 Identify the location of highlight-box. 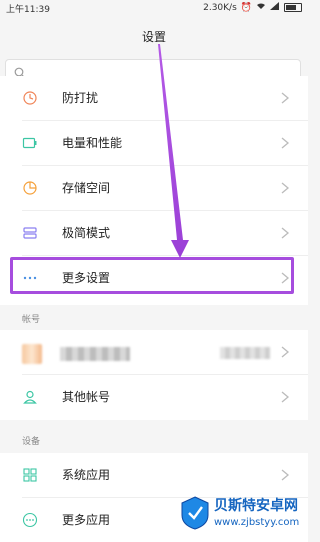
(152, 275).